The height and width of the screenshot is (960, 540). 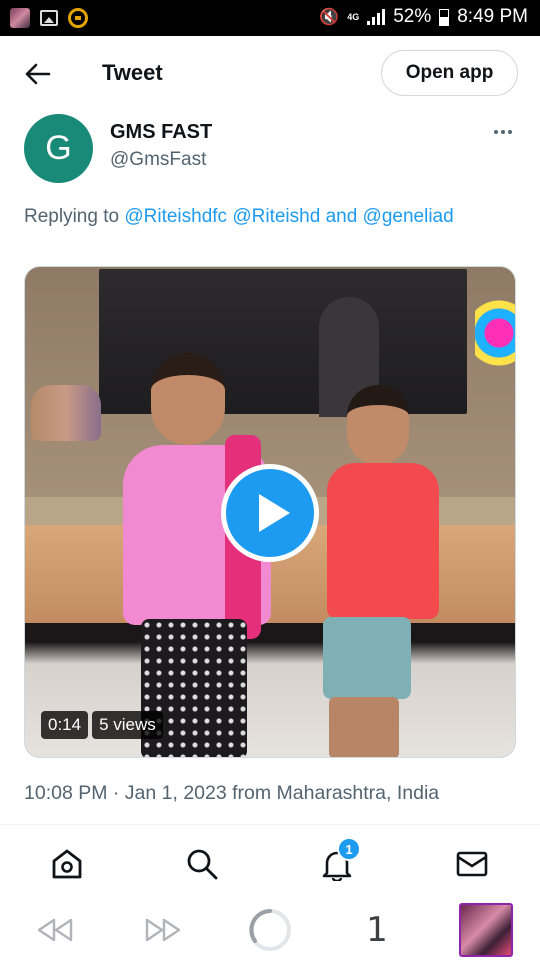 I want to click on video-duration: 0:14, so click(x=65, y=725).